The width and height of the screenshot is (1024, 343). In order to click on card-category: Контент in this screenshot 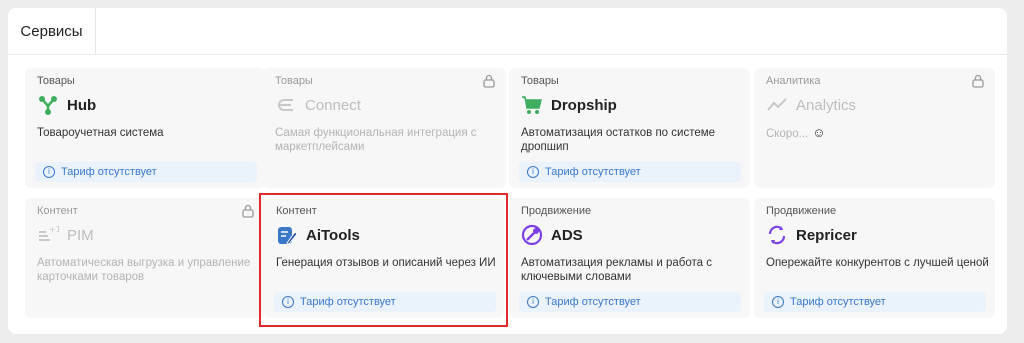, I will do `click(57, 211)`.